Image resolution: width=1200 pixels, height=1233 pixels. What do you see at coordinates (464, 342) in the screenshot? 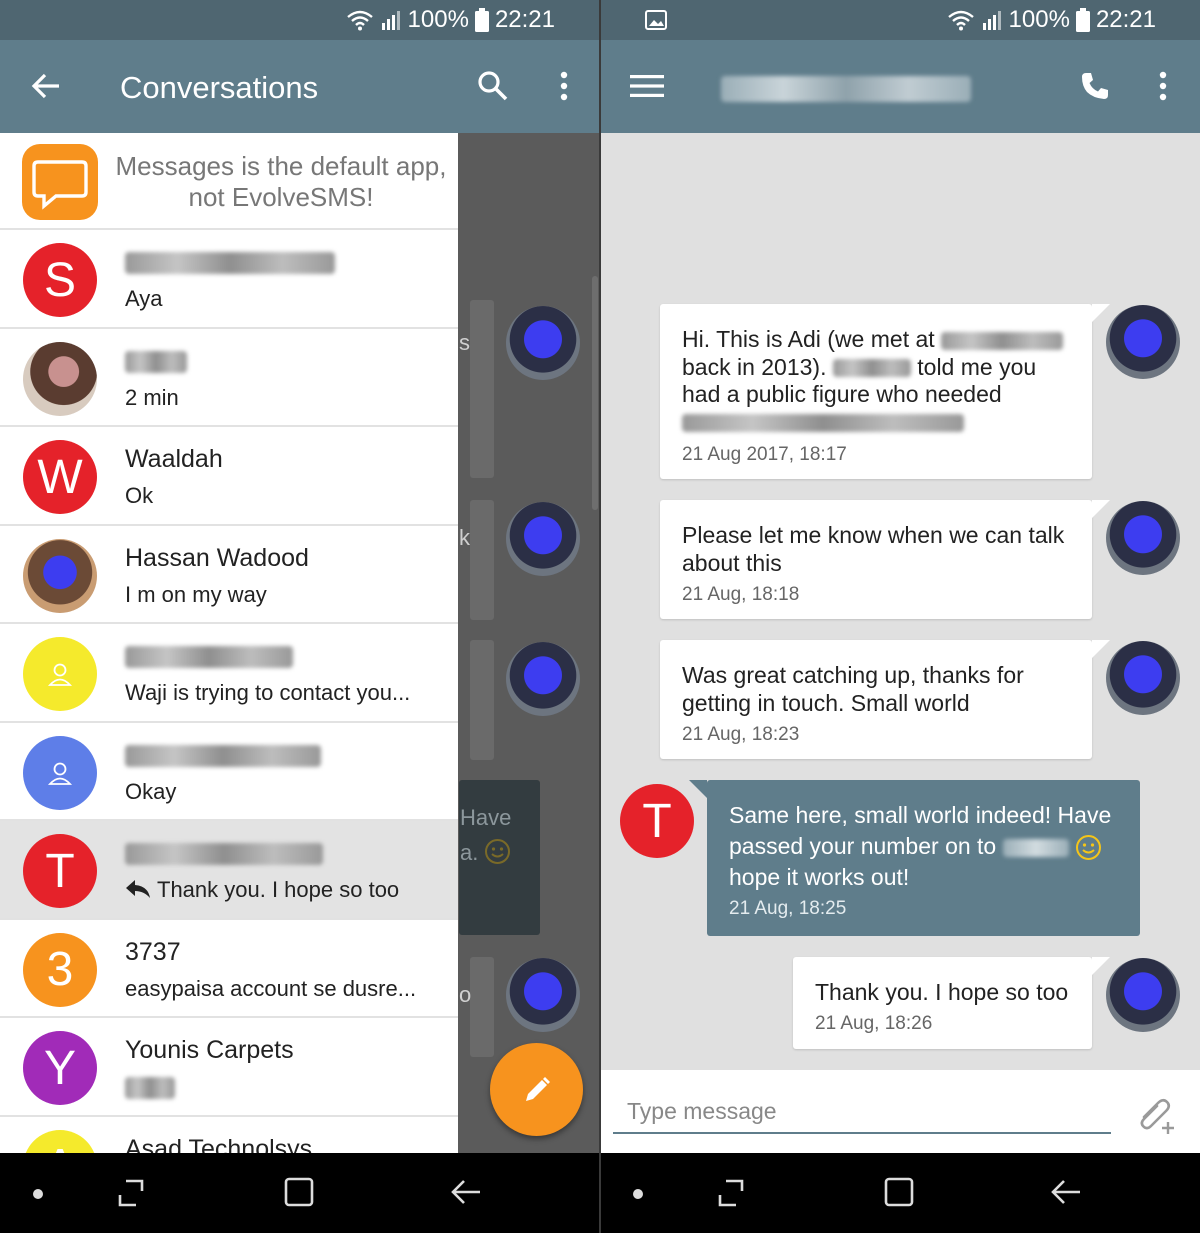
I see `bg-peek-text: s` at bounding box center [464, 342].